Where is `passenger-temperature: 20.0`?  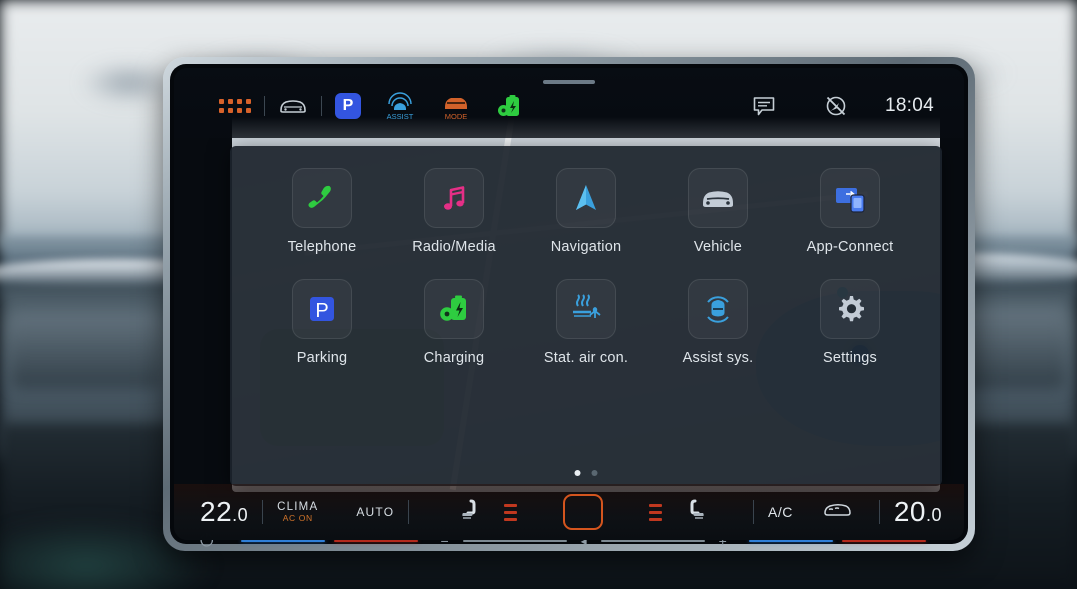
passenger-temperature: 20.0 is located at coordinates (918, 512).